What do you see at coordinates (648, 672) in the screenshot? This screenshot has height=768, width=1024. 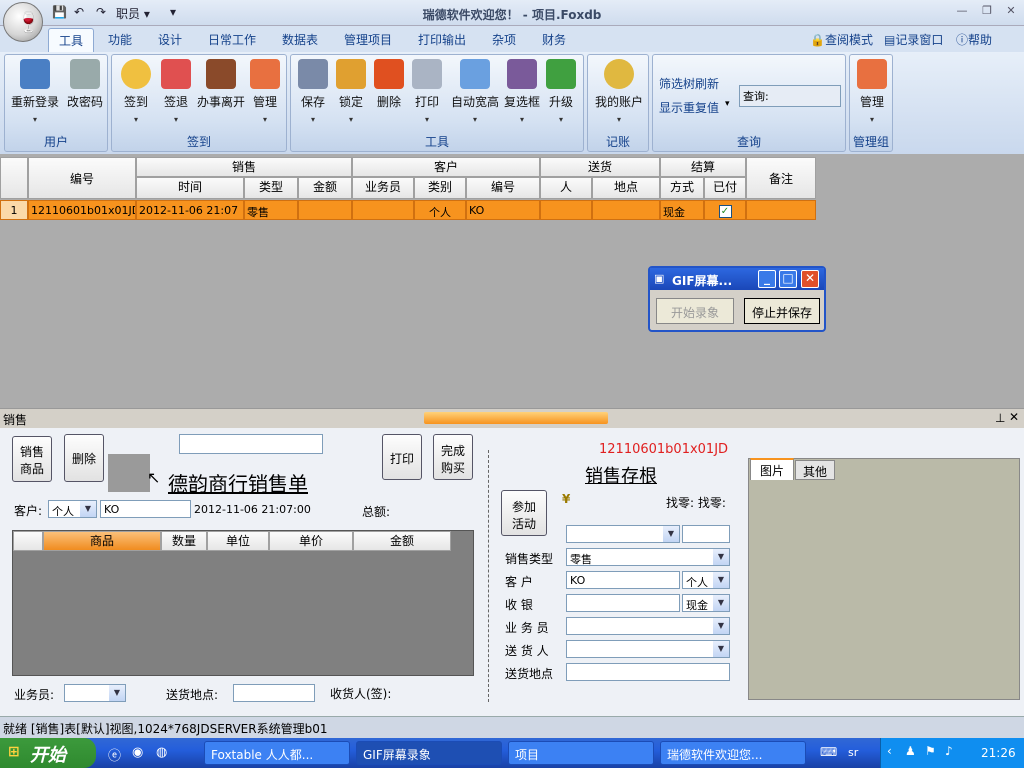 I see `delivery-place-stub-input` at bounding box center [648, 672].